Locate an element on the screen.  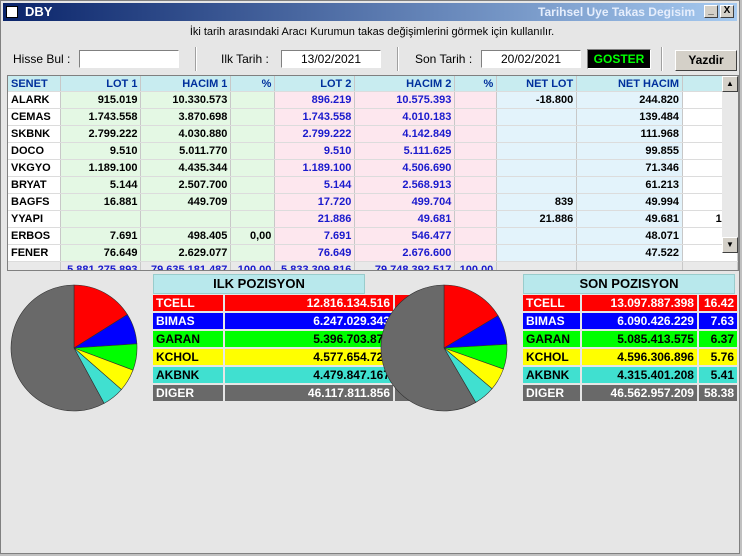
position-value: 5.396.703.876 is located at coordinates (309, 339).